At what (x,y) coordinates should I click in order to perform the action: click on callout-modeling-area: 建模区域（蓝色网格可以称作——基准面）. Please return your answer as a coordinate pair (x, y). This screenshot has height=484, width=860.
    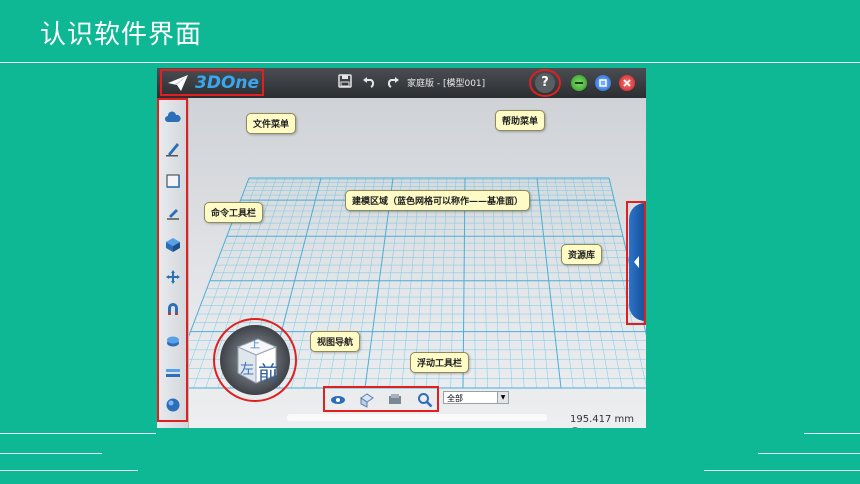
    Looking at the image, I should click on (438, 200).